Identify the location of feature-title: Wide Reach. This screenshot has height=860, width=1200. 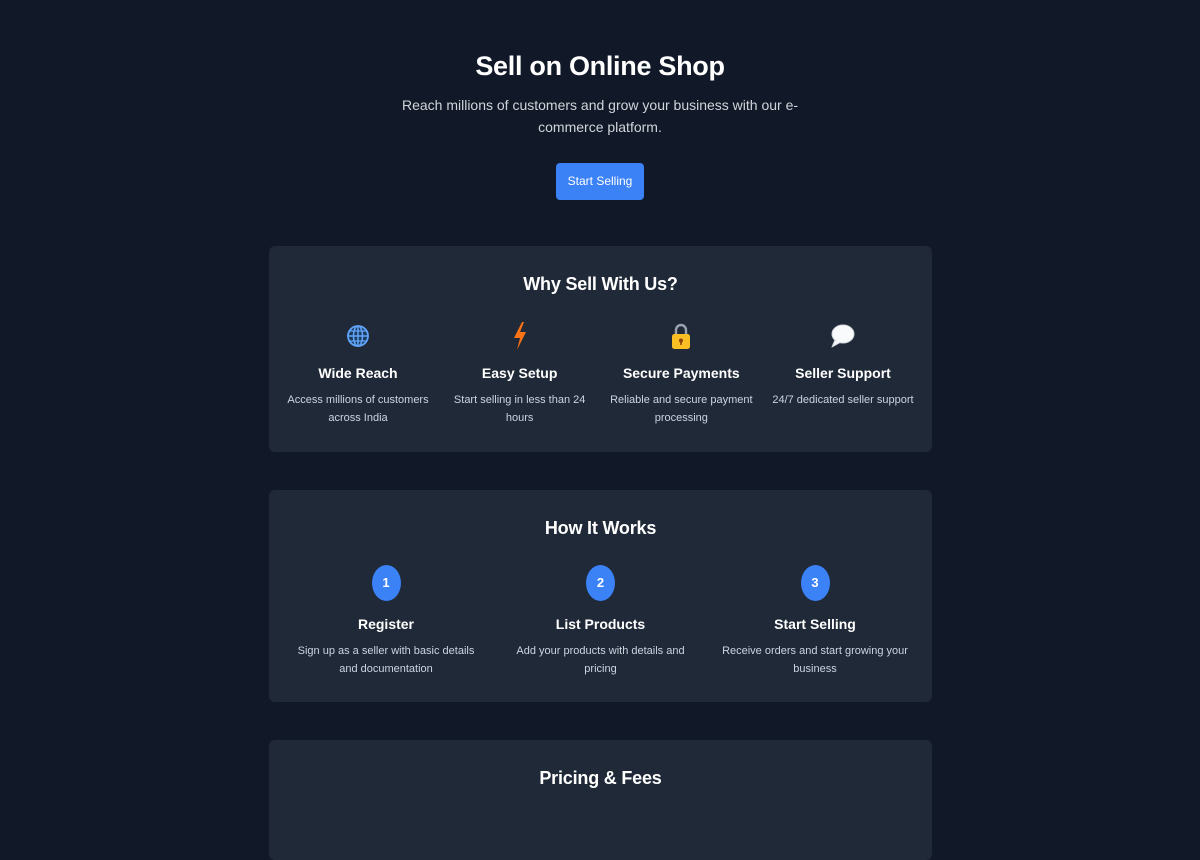
(358, 373).